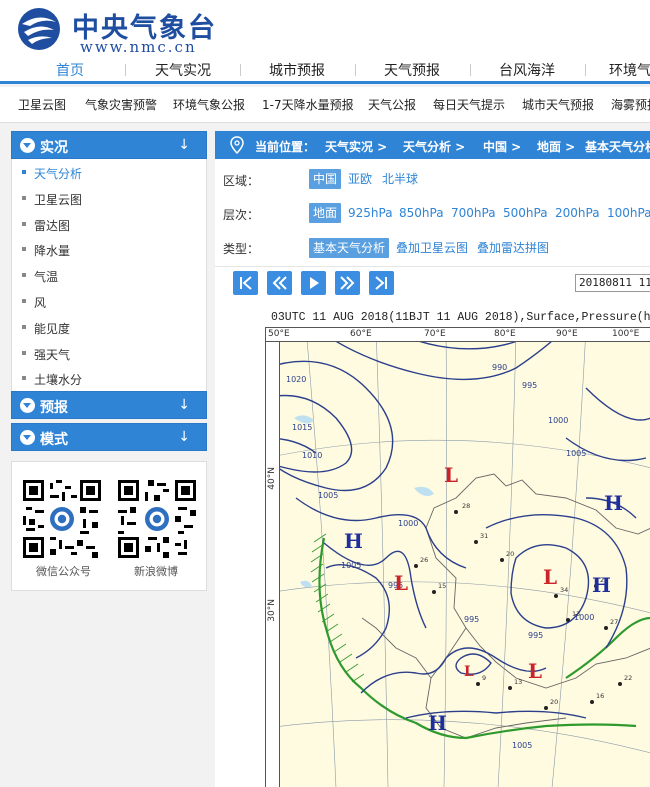 The width and height of the screenshot is (650, 787). Describe the element at coordinates (312, 455) in the screenshot. I see `isobar-label: 1010` at that location.